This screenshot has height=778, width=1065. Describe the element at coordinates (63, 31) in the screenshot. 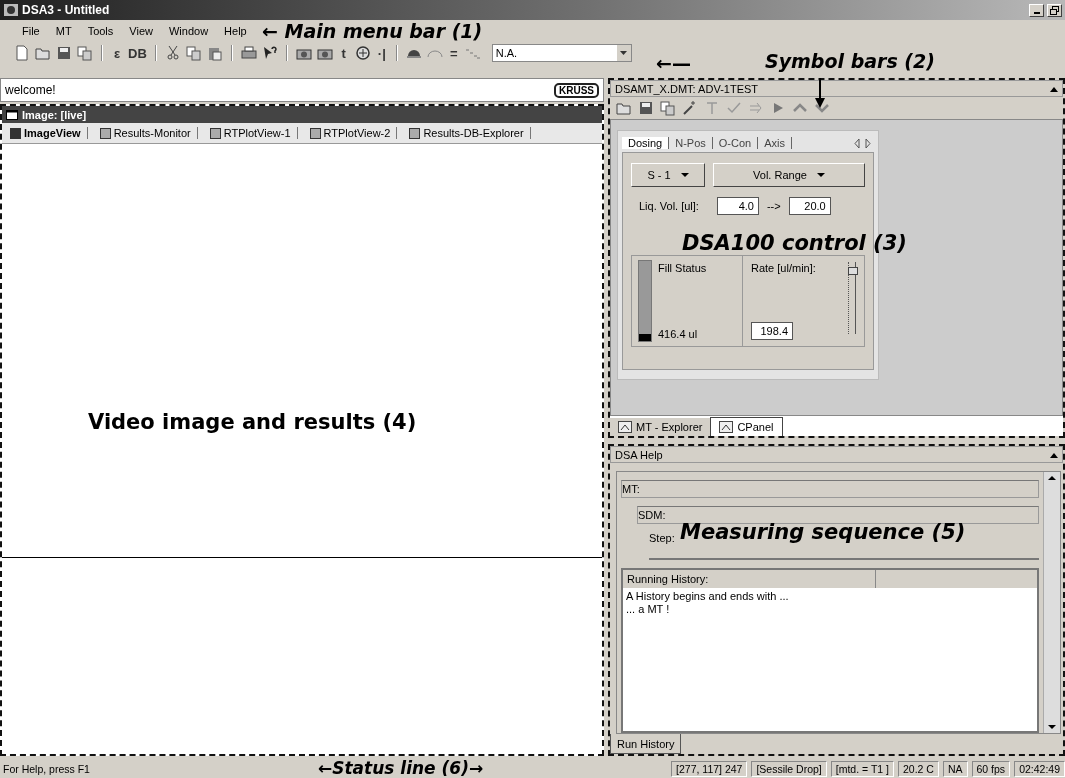

I see `menu-item: MT` at that location.